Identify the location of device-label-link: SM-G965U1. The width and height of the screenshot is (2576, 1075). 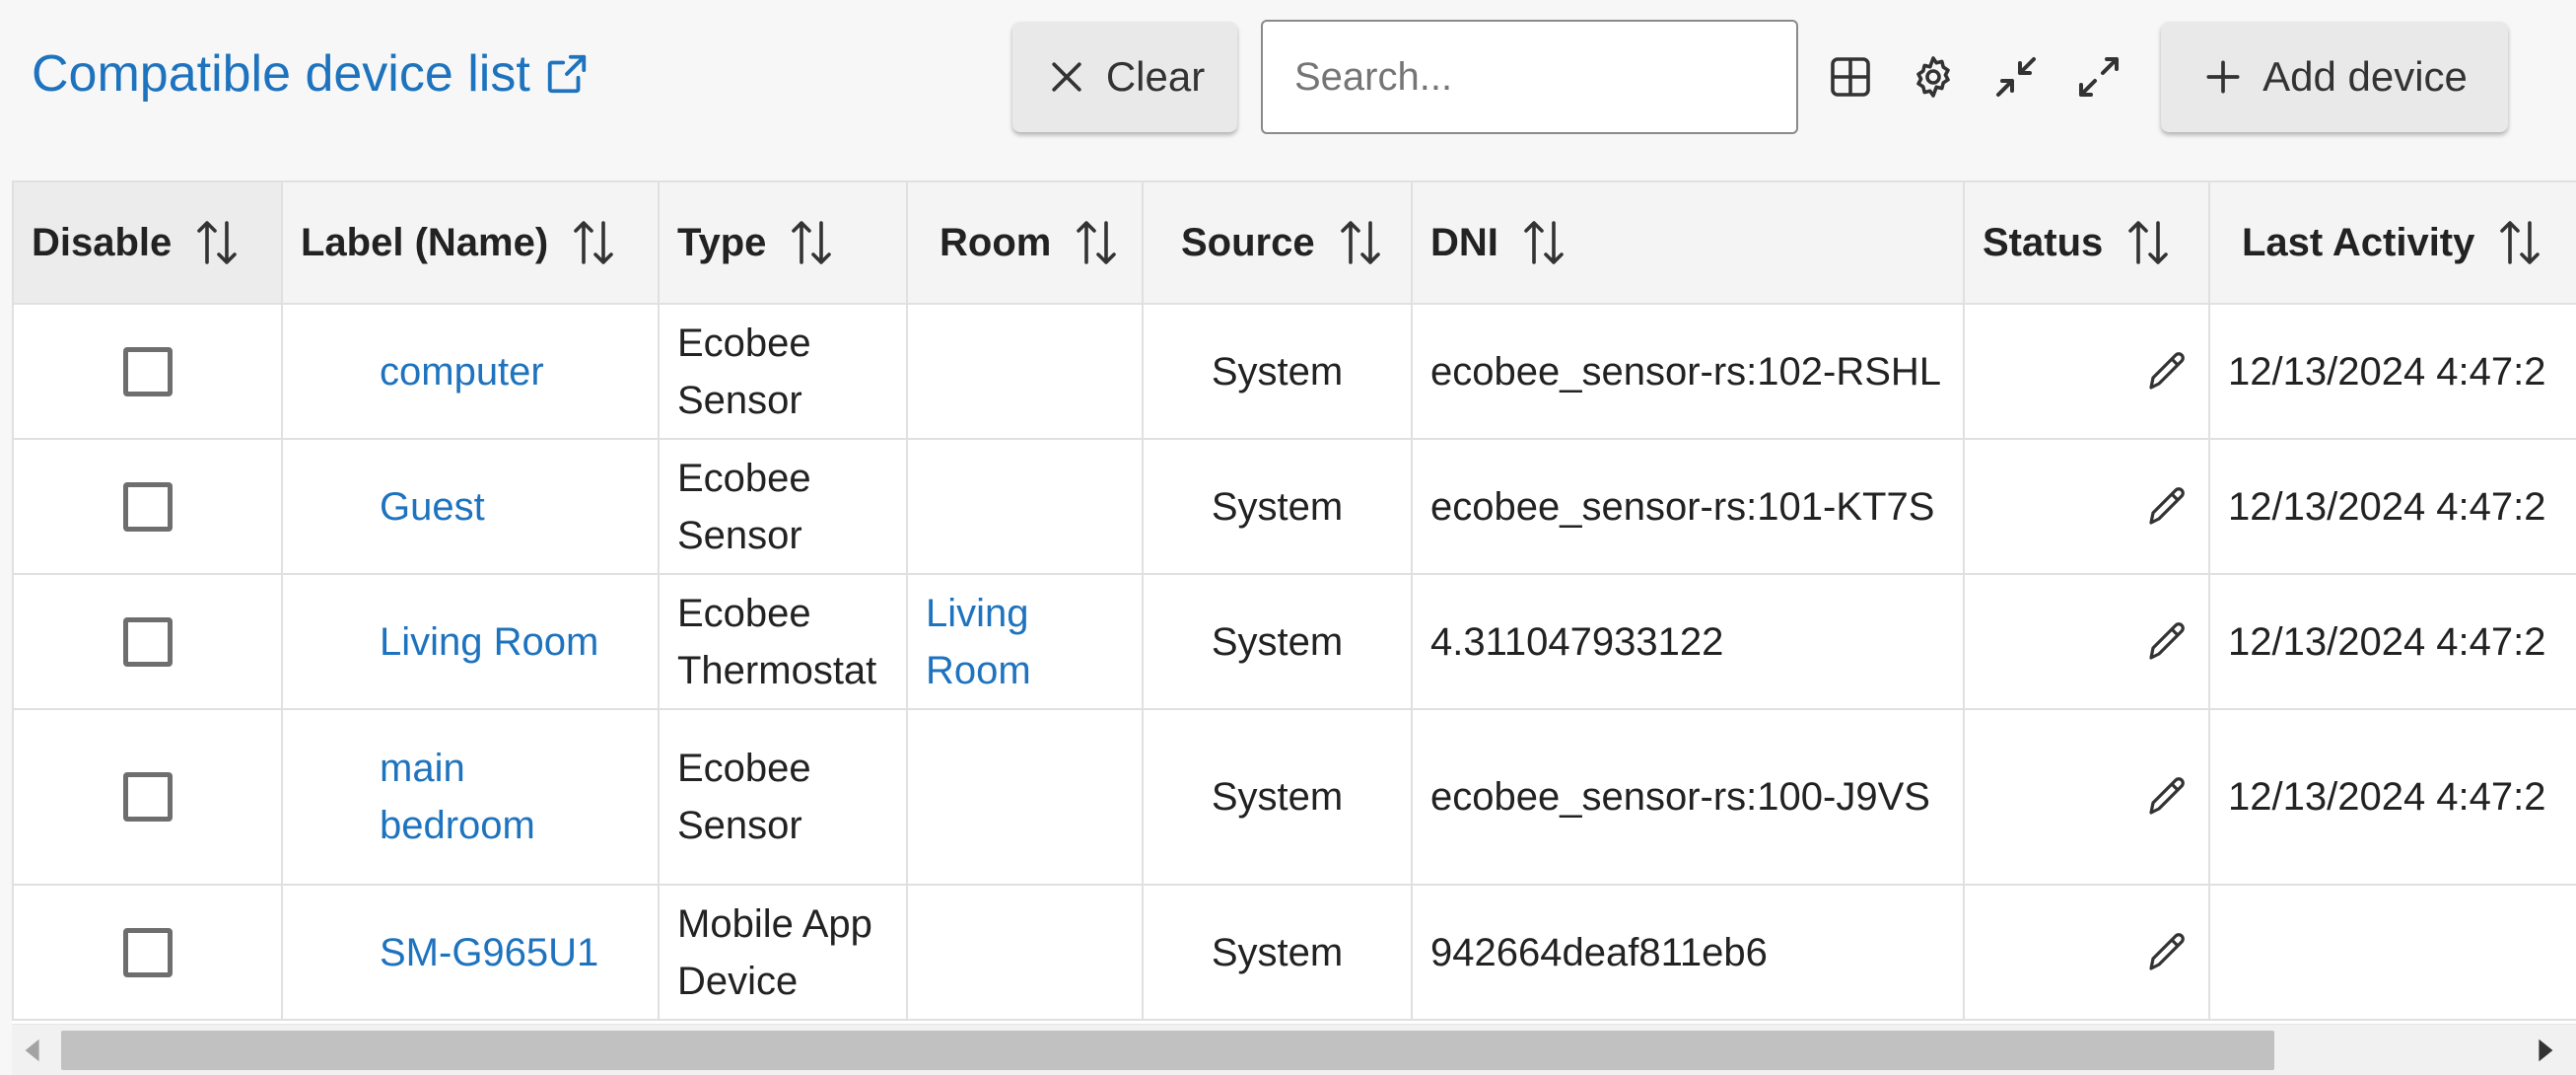
(471, 952).